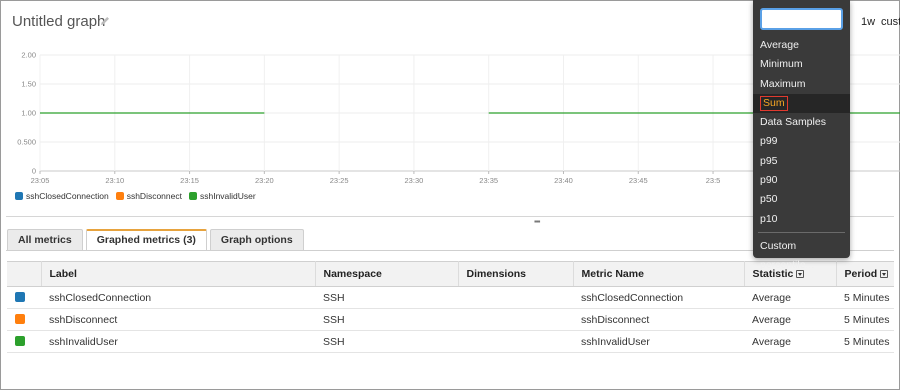  What do you see at coordinates (659, 274) in the screenshot?
I see `header-metric-name: Metric Name` at bounding box center [659, 274].